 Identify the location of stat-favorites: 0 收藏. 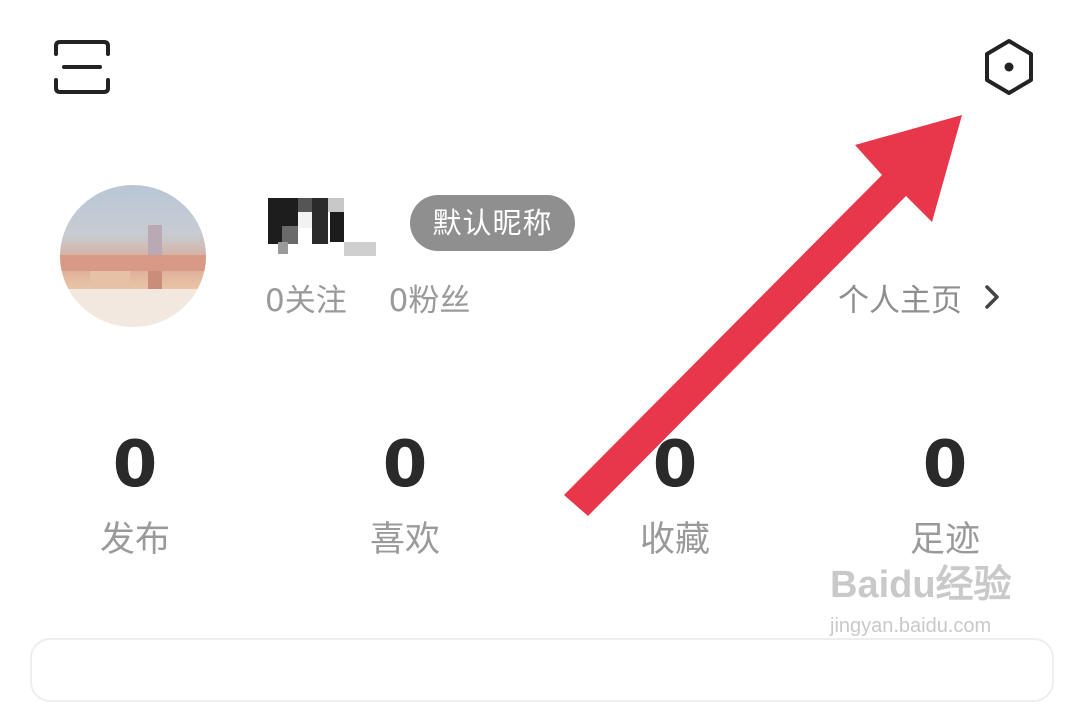
(675, 495).